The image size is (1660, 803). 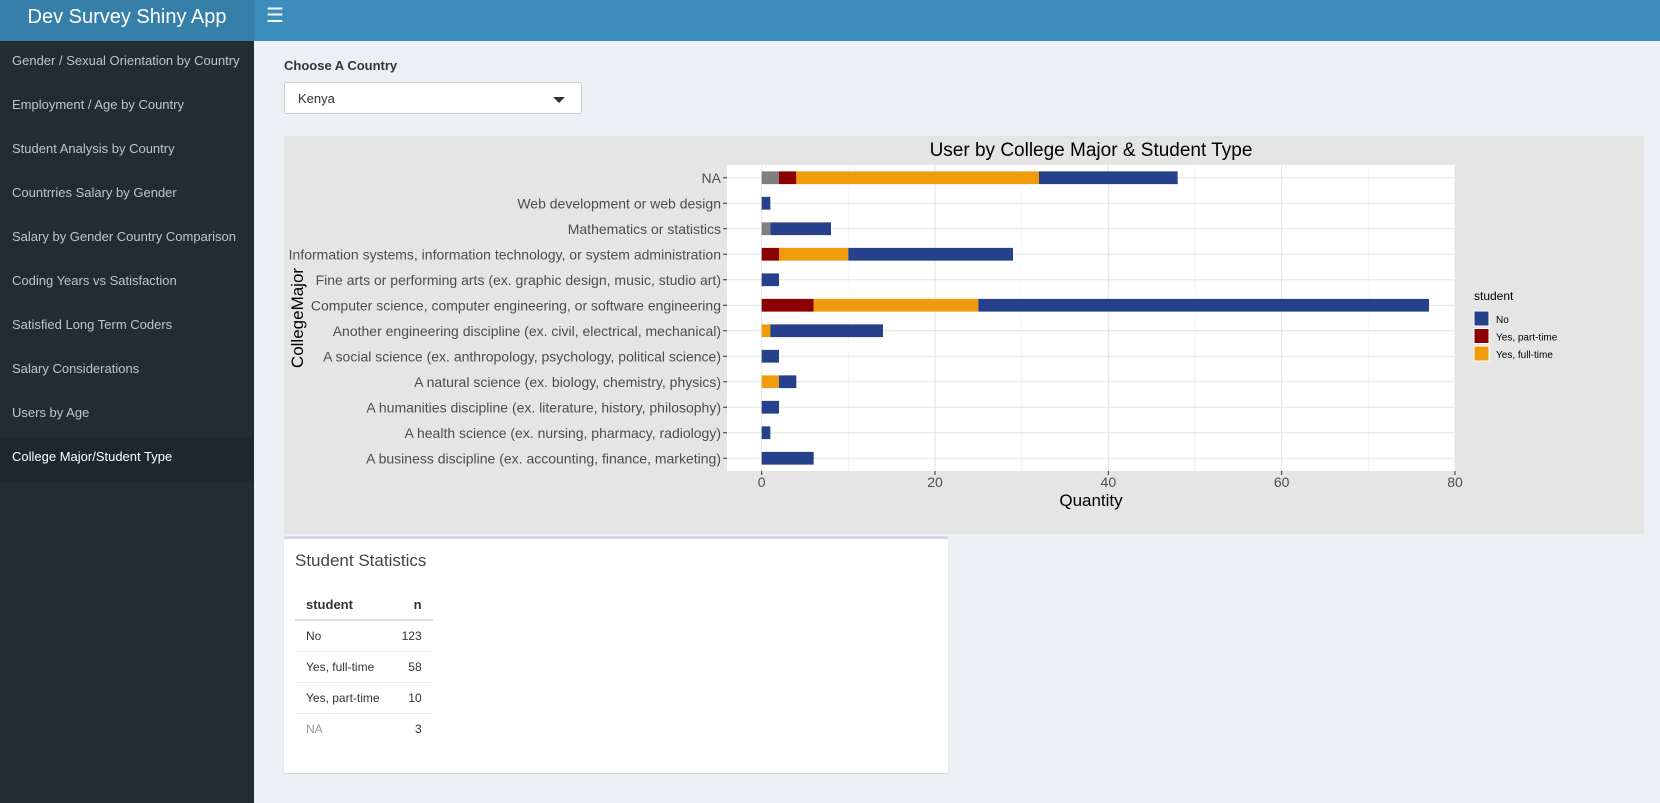 What do you see at coordinates (411, 698) in the screenshot?
I see `stats-cell-n: 10` at bounding box center [411, 698].